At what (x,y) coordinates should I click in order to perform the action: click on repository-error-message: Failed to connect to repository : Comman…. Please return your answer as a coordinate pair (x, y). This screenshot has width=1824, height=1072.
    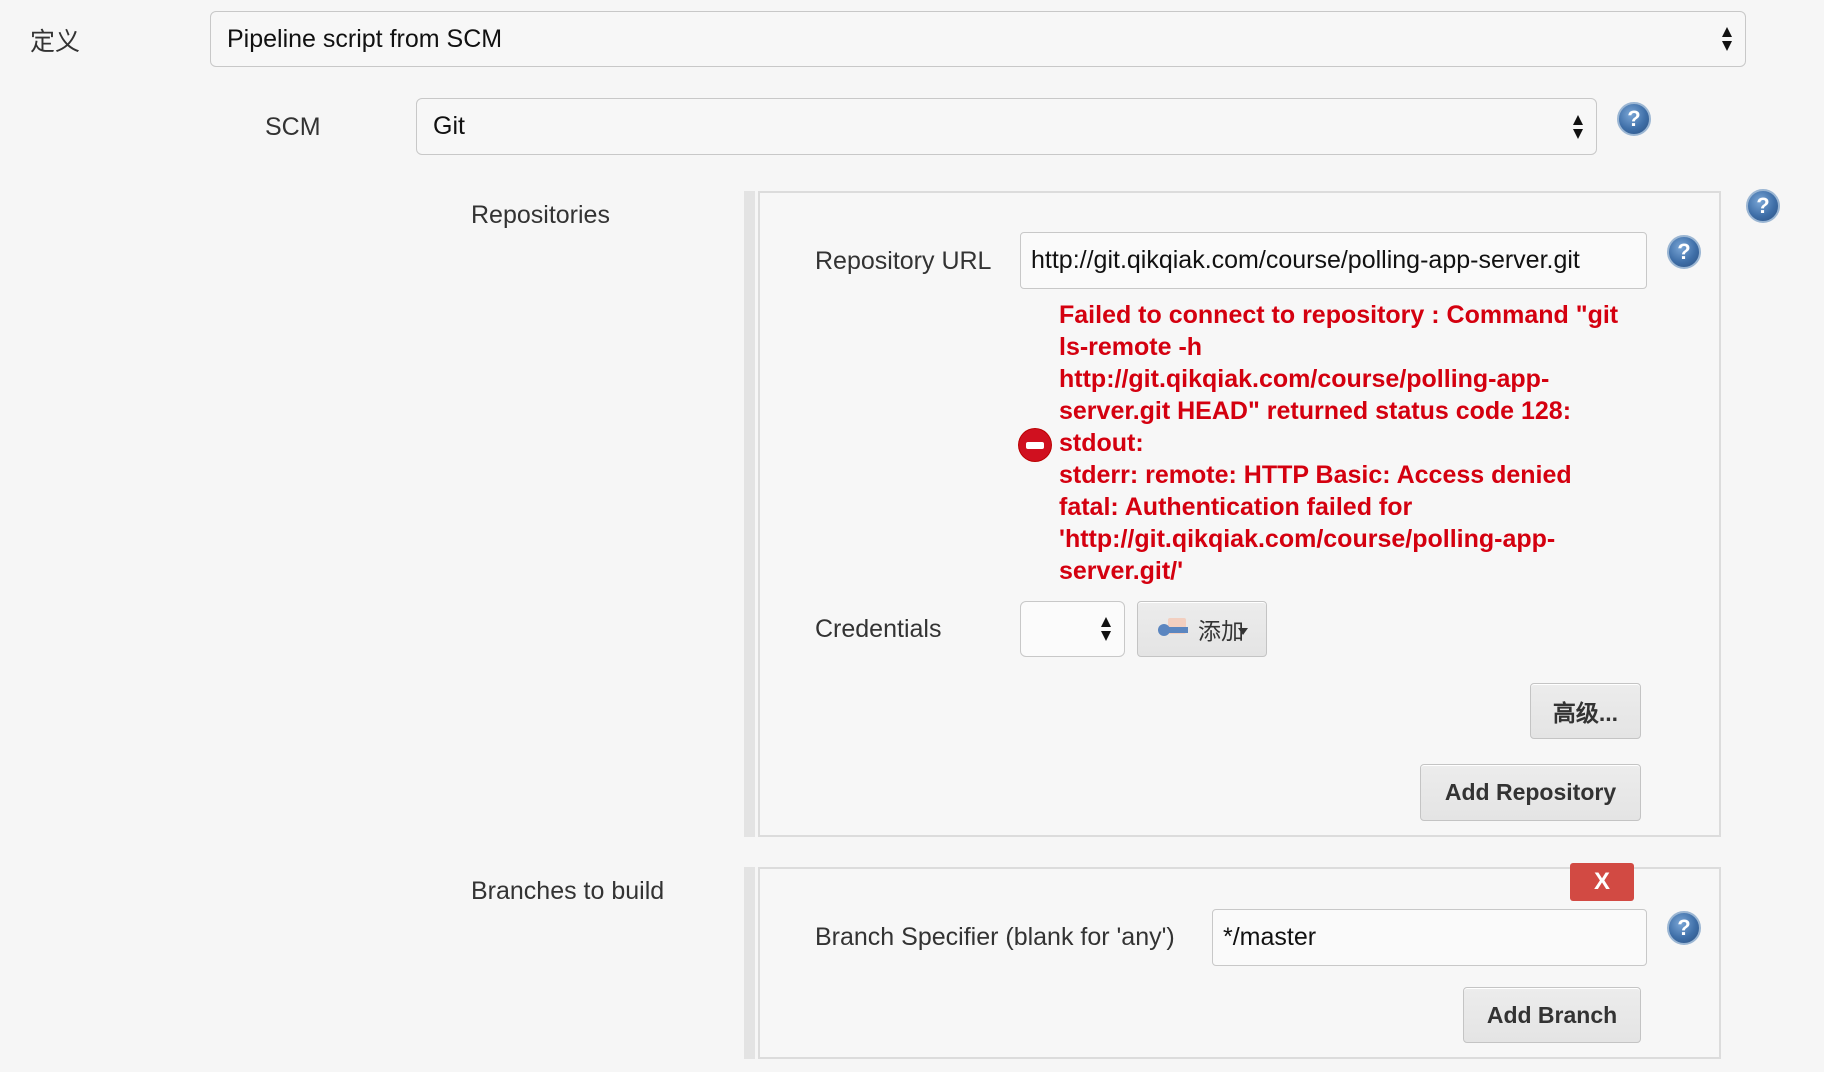
    Looking at the image, I should click on (1359, 443).